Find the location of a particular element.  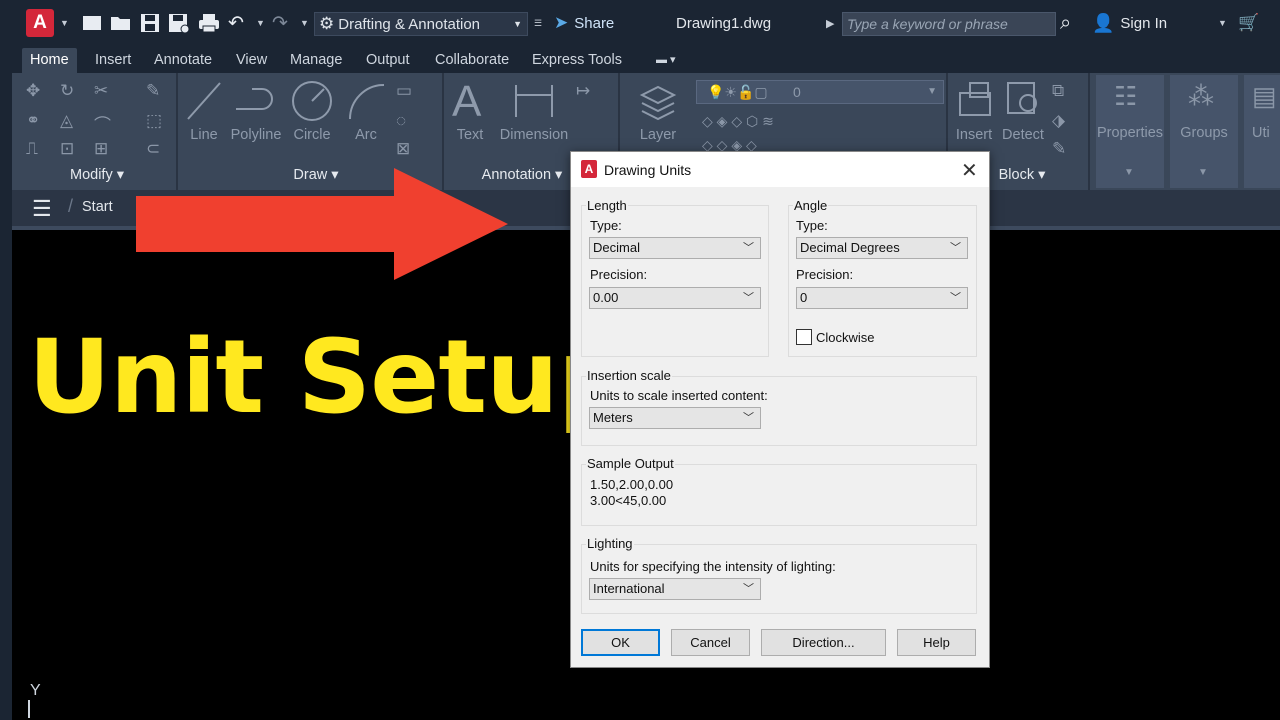

length-precision-select: 0.00 ﹀ is located at coordinates (675, 298).